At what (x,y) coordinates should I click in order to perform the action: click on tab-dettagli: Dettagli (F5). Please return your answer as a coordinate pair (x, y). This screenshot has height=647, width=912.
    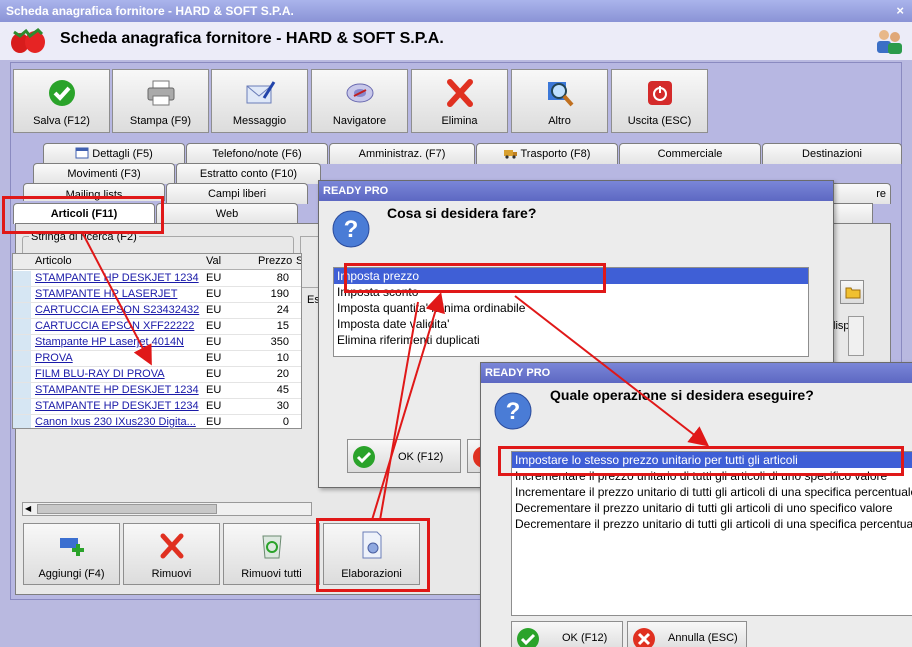
    Looking at the image, I should click on (114, 153).